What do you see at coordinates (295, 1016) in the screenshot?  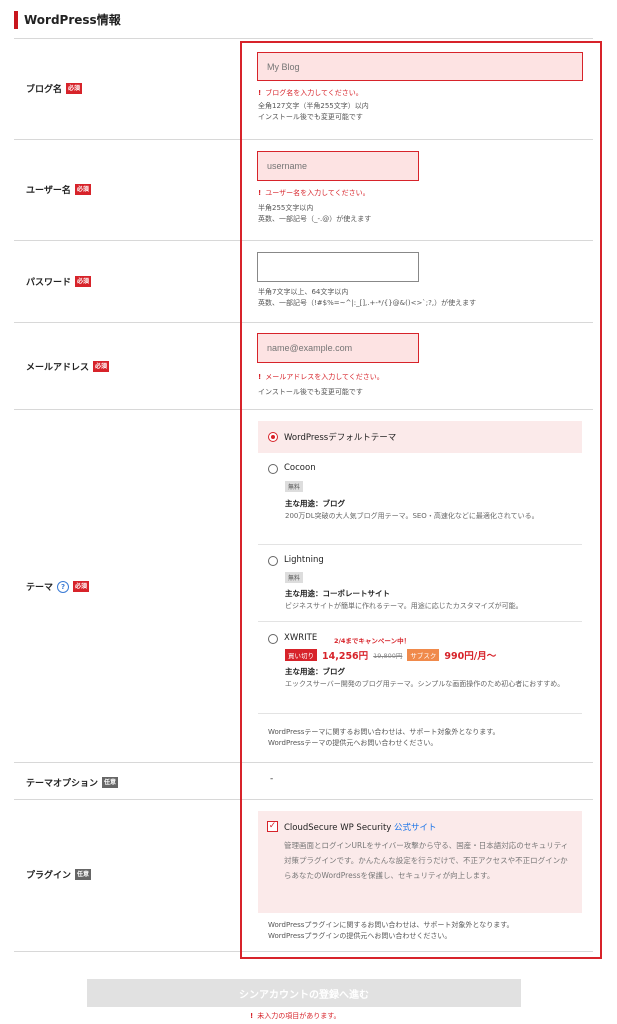 I see `submit-error: ! 未入力の項目があります。` at bounding box center [295, 1016].